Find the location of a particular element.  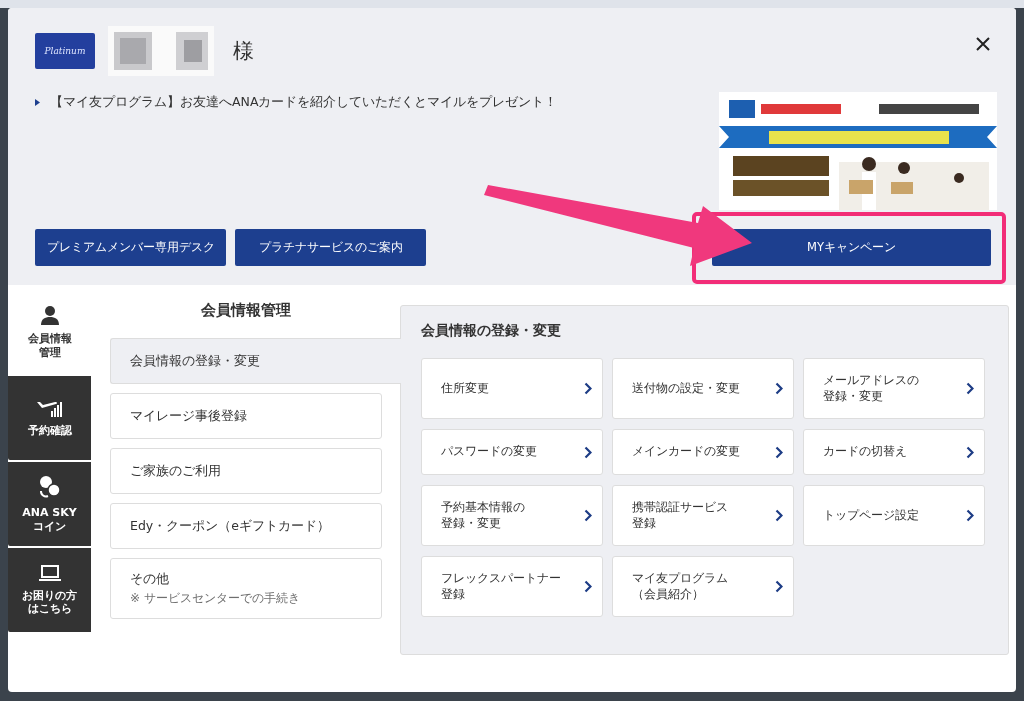

link-tile: マイ友プログラム （会員紹介） is located at coordinates (703, 586).